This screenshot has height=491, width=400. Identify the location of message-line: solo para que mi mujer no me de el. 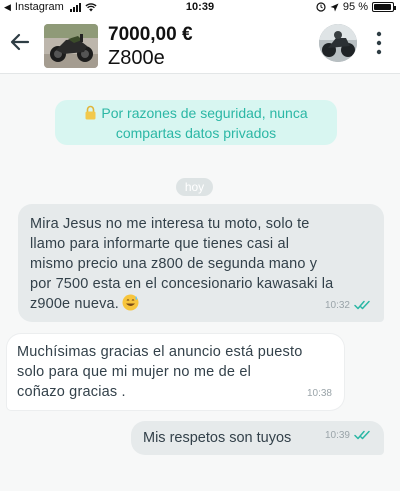
(134, 372).